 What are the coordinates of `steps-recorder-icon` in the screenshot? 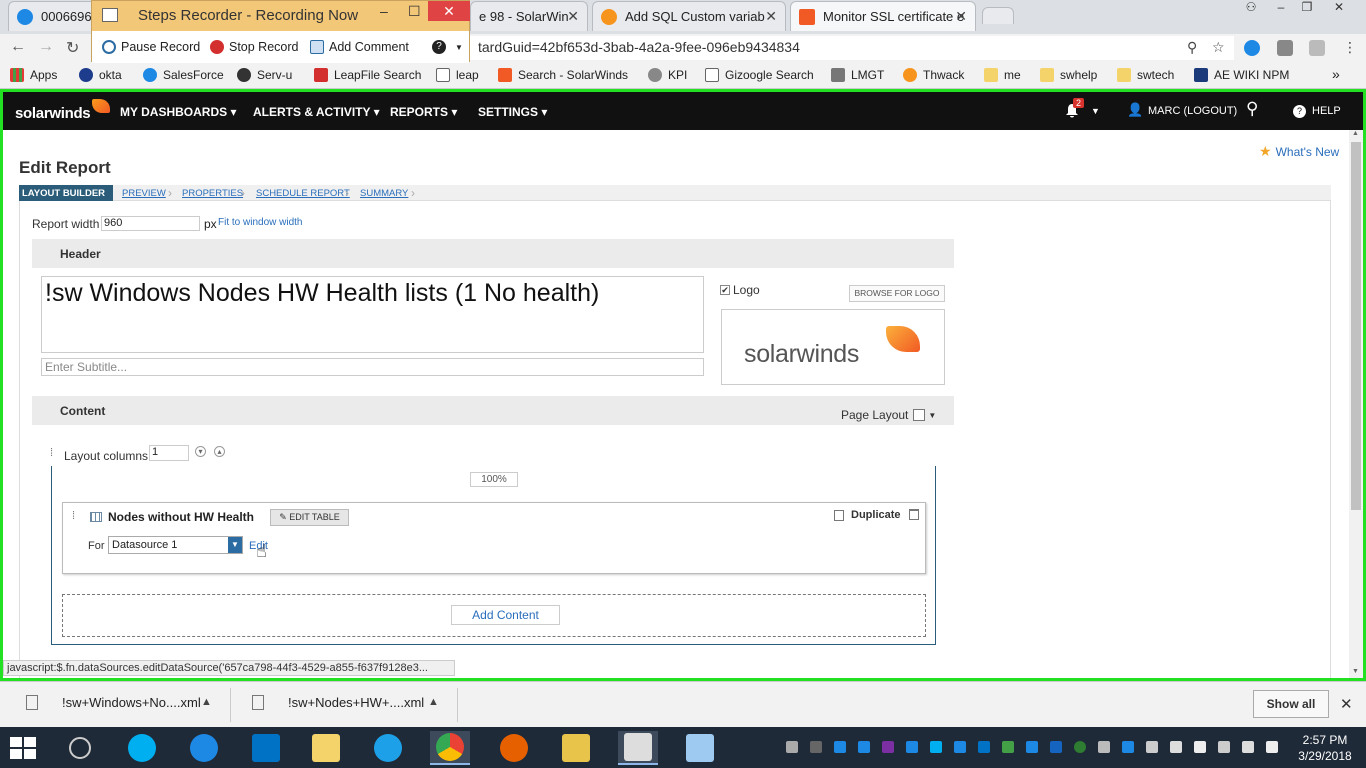 It's located at (638, 748).